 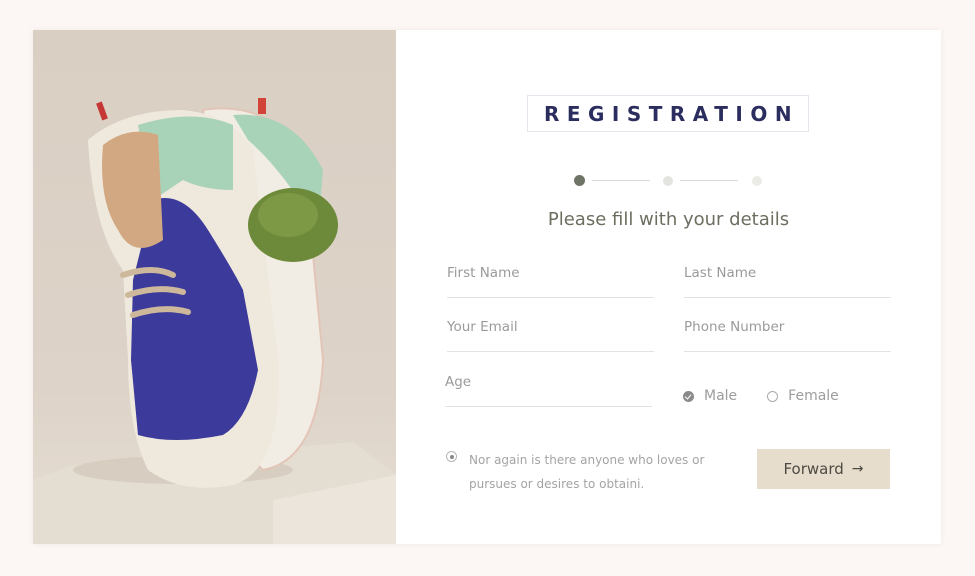 What do you see at coordinates (857, 469) in the screenshot?
I see `arrow-right-icon: →` at bounding box center [857, 469].